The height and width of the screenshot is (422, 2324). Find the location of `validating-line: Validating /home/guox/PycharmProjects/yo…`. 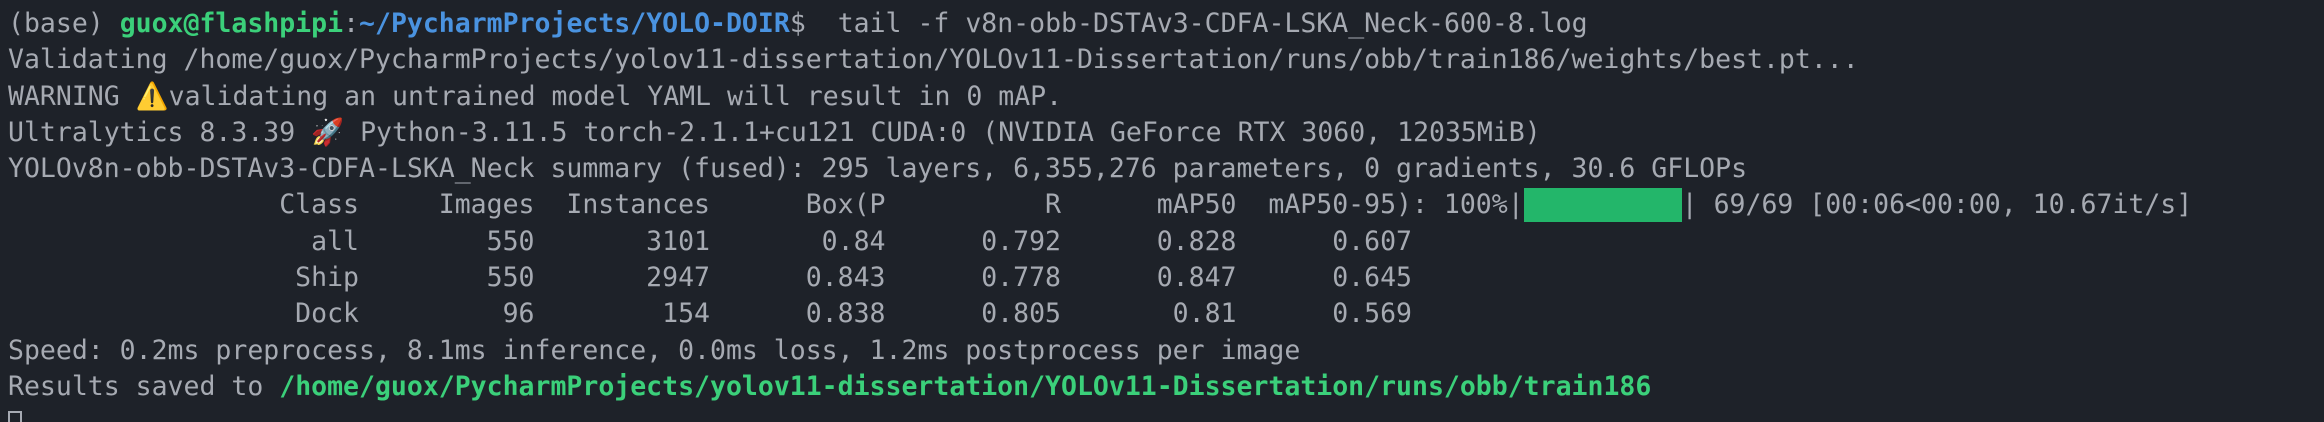

validating-line: Validating /home/guox/PycharmProjects/yo… is located at coordinates (933, 60).